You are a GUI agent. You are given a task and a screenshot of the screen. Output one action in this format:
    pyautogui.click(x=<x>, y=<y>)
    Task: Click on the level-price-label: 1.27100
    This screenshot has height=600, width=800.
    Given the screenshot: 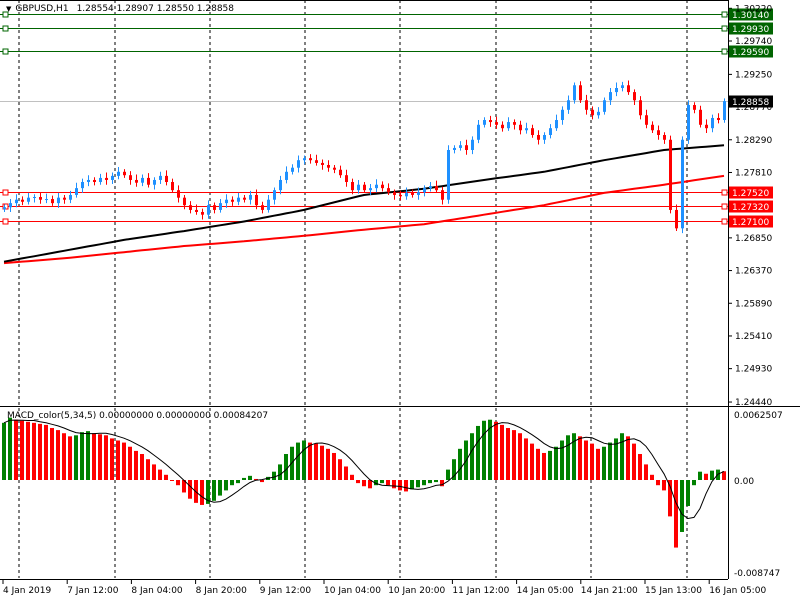 What is the action you would take?
    pyautogui.click(x=750, y=223)
    